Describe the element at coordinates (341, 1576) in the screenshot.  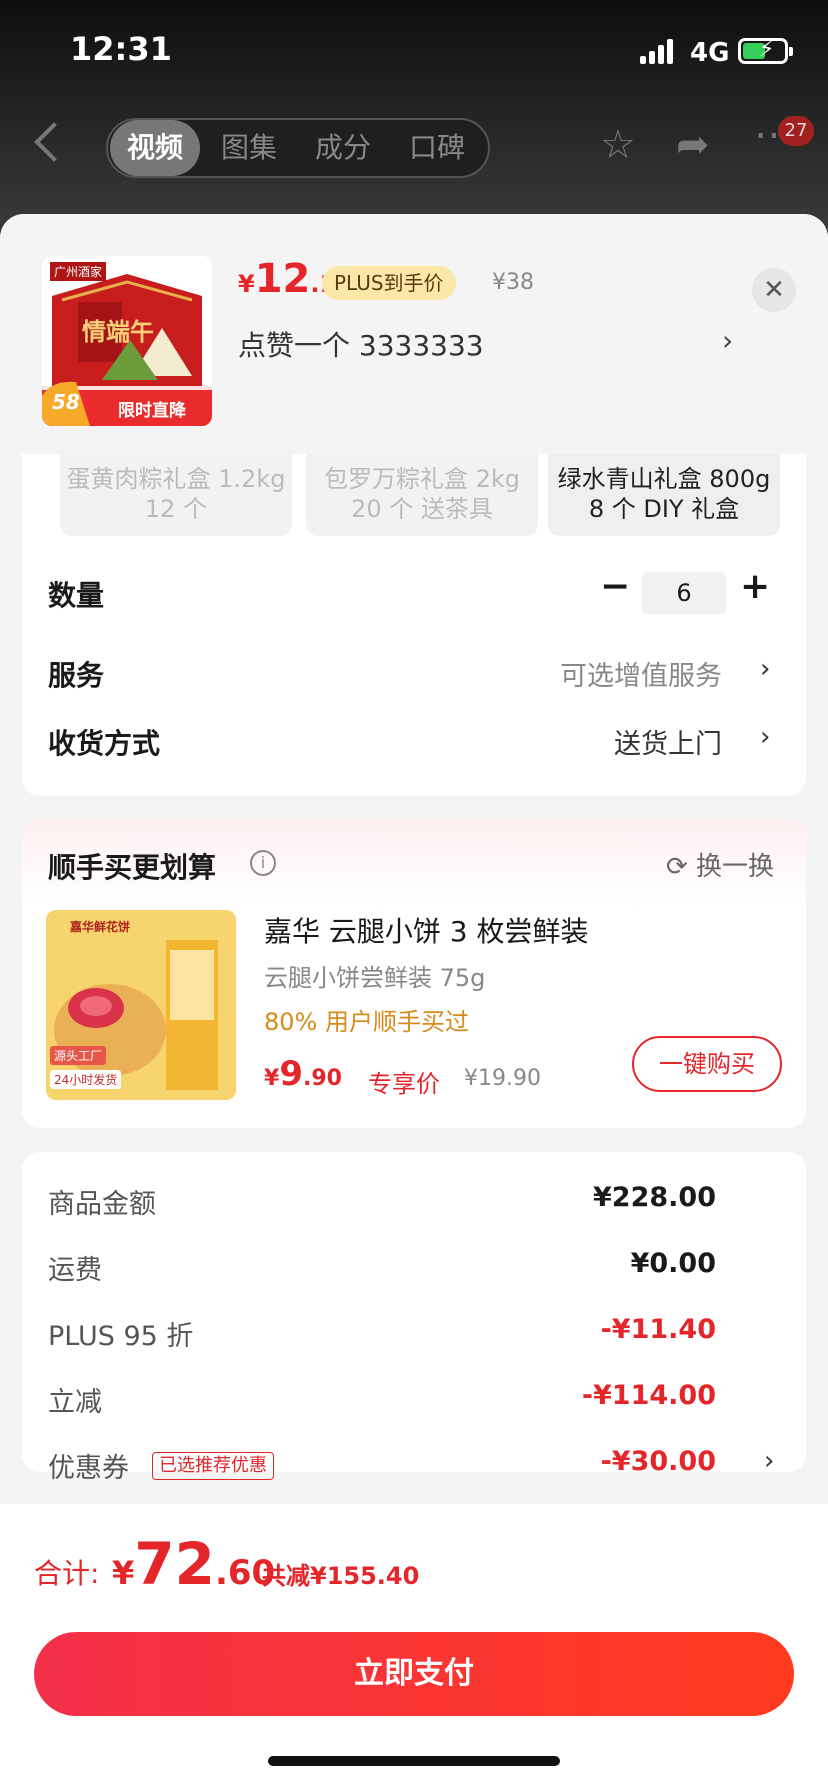
I see `total-saved: 共减¥155.40` at that location.